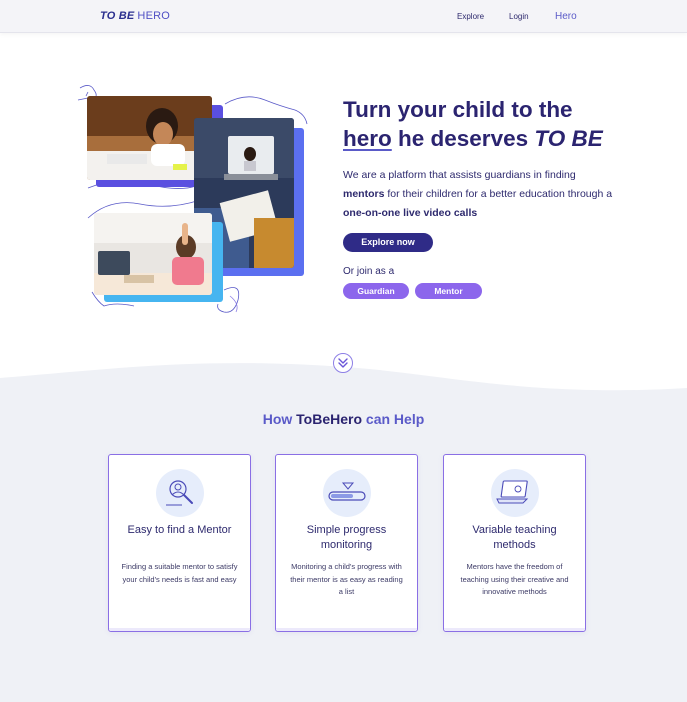 The height and width of the screenshot is (702, 687). I want to click on title-pre: How, so click(279, 419).